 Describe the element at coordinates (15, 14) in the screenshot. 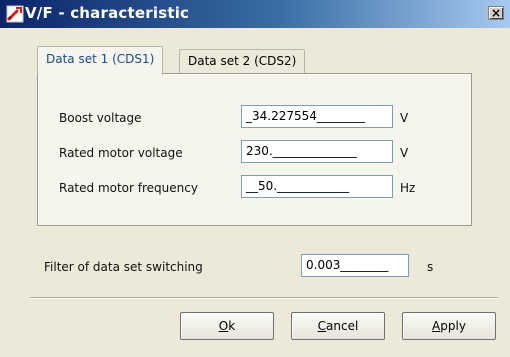

I see `app-wrench-icon` at that location.